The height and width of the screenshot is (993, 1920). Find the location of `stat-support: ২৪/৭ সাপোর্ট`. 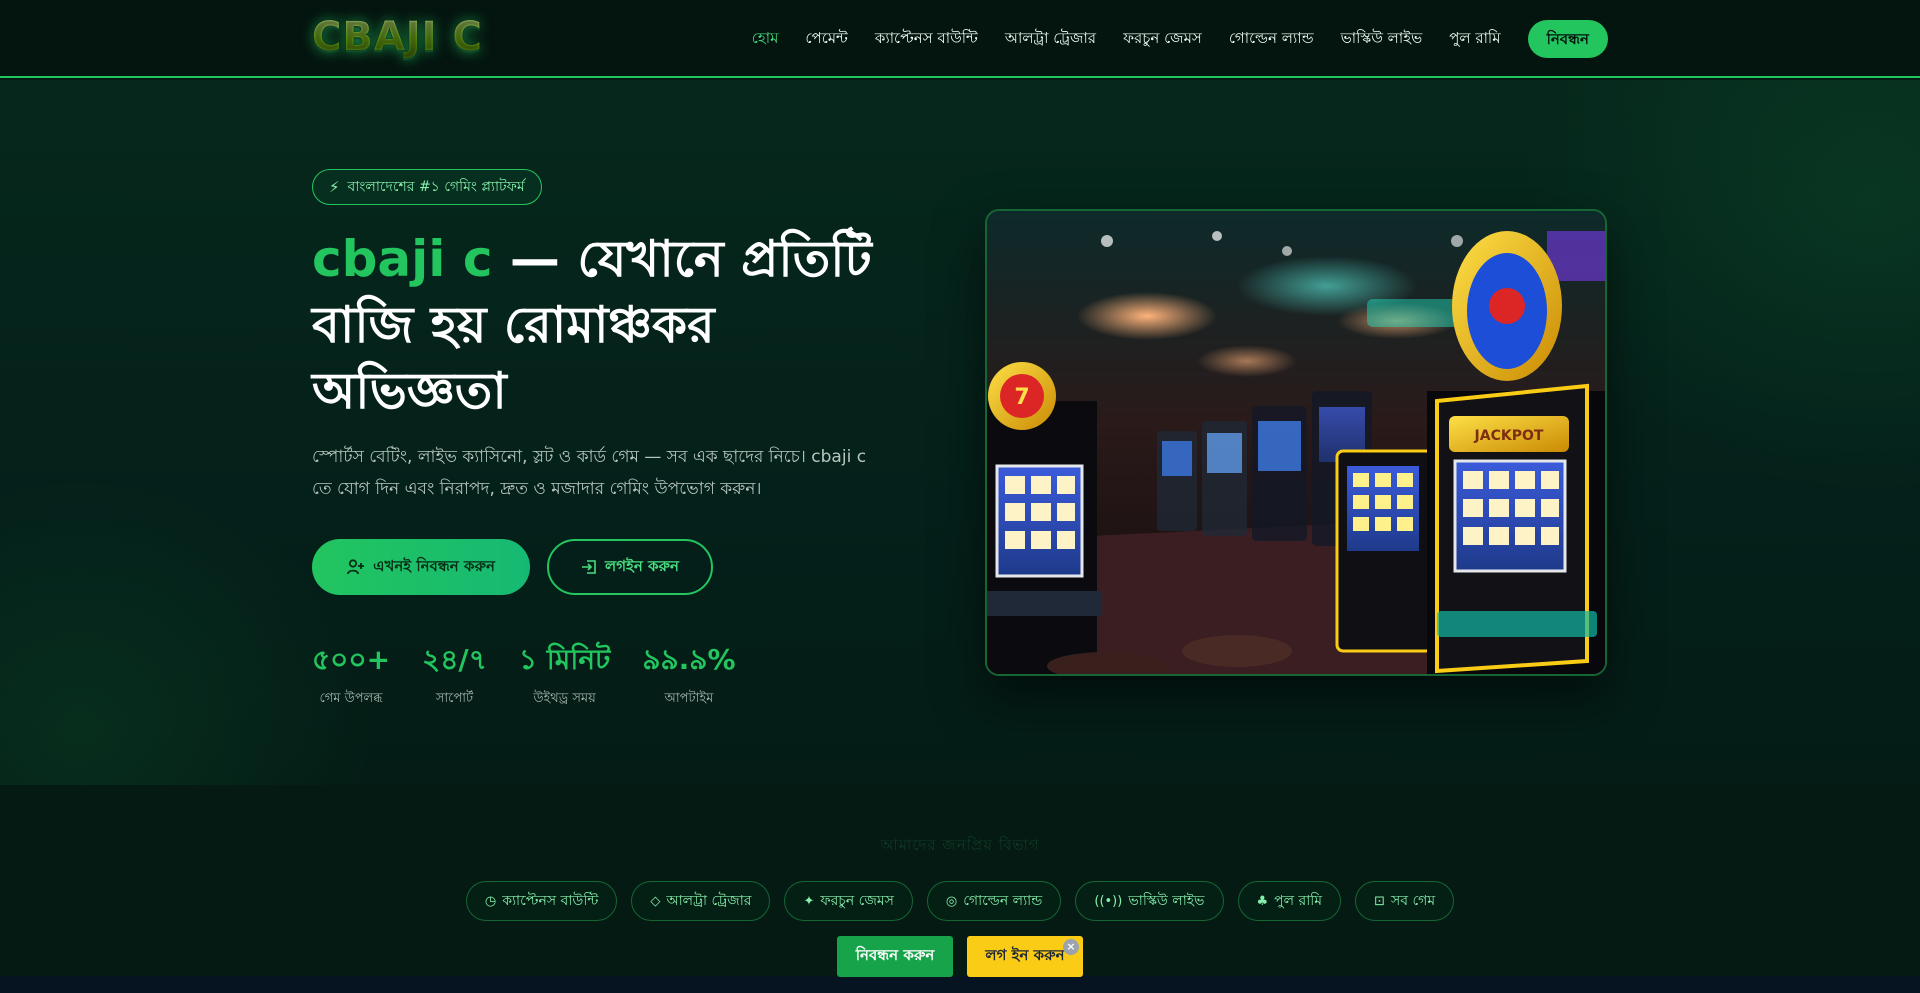

stat-support: ২৪/৭ সাপোর্ট is located at coordinates (454, 675).